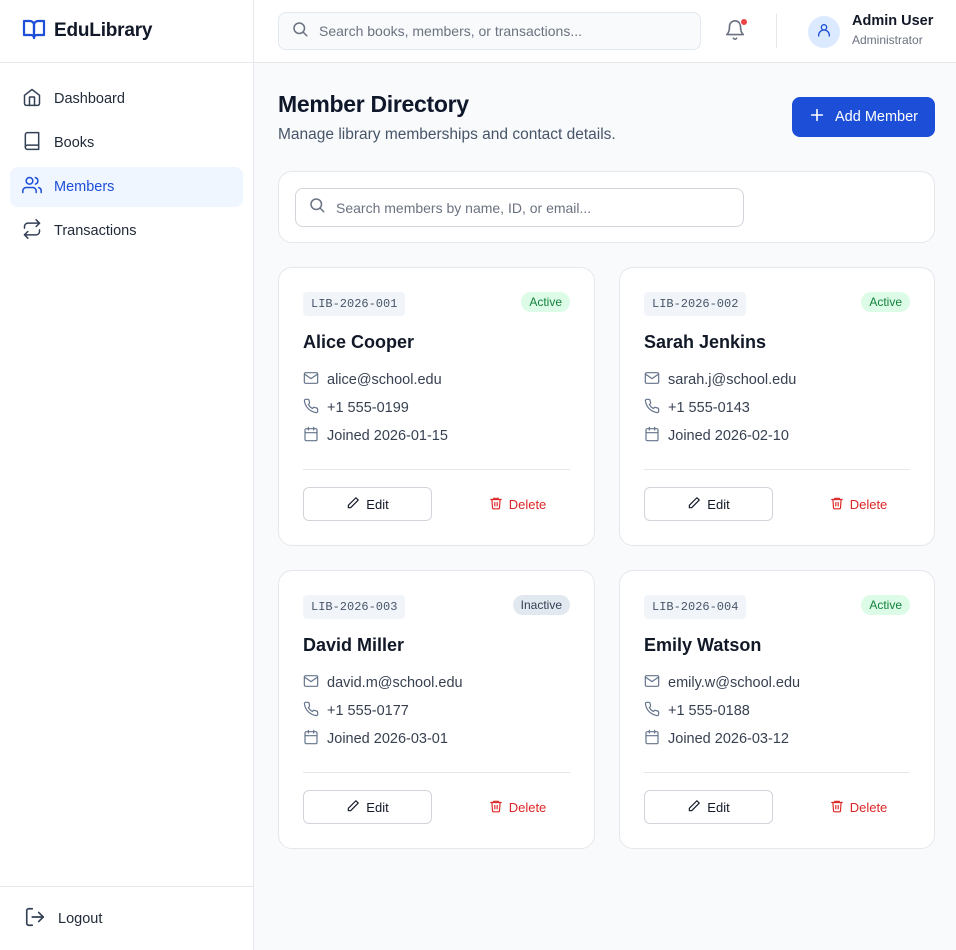 This screenshot has width=956, height=950. I want to click on avatar, so click(824, 32).